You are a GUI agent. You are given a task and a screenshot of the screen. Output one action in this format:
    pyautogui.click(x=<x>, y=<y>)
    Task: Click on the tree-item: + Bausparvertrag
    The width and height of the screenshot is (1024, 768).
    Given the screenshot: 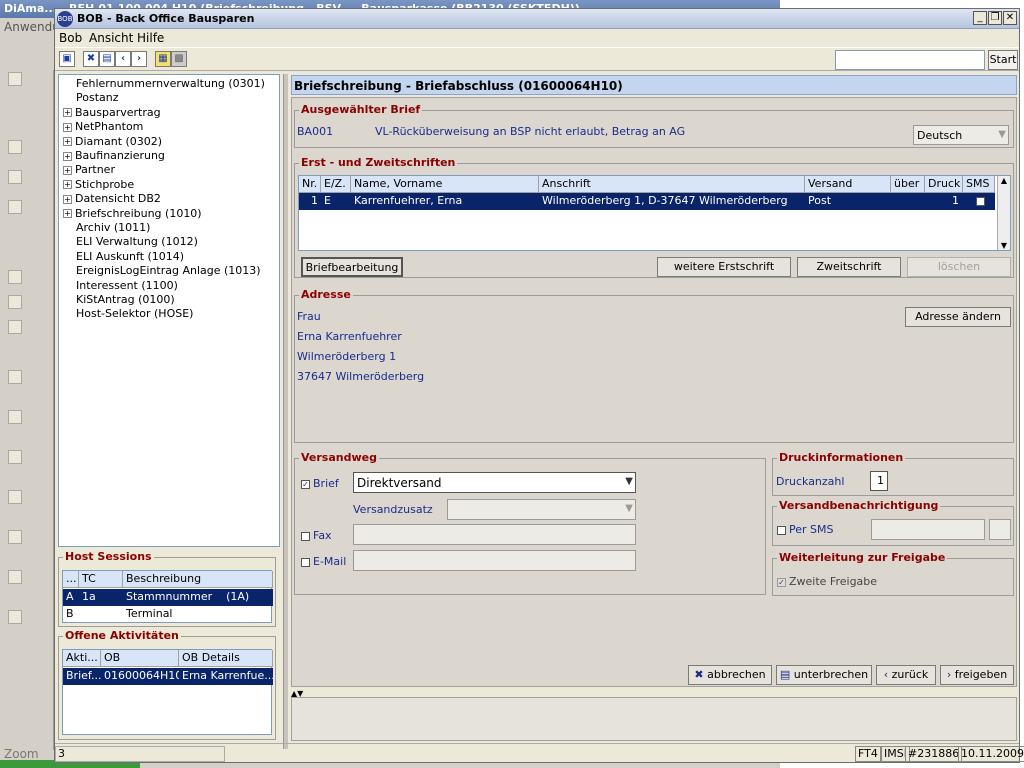 What is the action you would take?
    pyautogui.click(x=112, y=113)
    